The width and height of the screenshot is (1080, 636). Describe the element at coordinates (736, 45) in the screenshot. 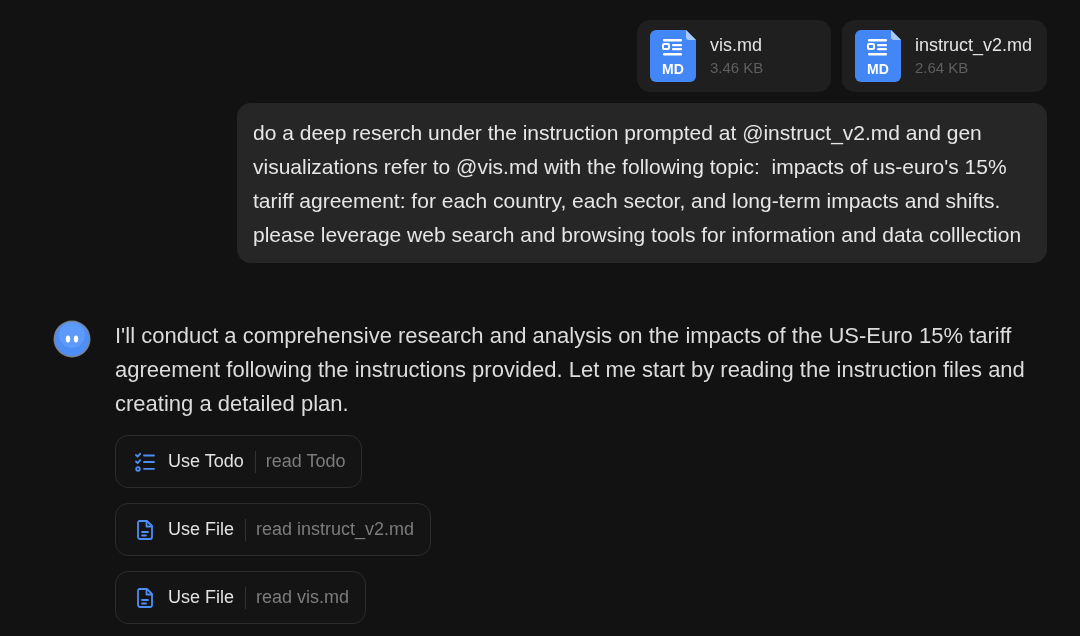

I see `file-name: vis.md` at that location.